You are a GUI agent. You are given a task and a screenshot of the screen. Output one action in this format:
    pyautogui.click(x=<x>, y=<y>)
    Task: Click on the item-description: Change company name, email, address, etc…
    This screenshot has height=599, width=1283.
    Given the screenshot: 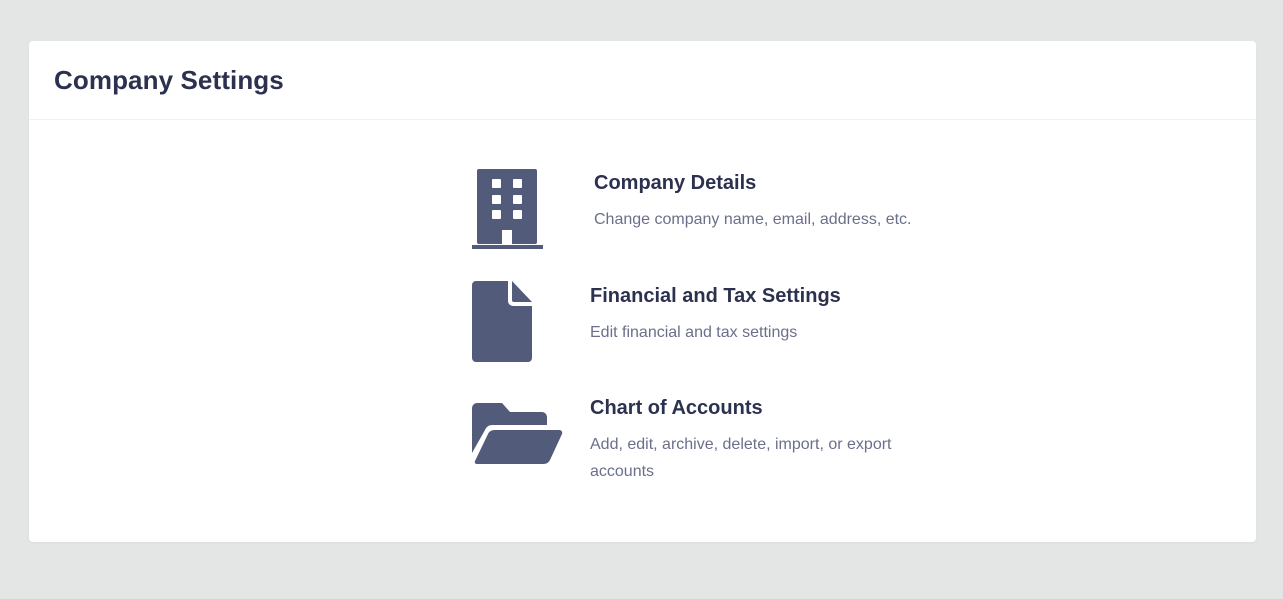 What is the action you would take?
    pyautogui.click(x=753, y=219)
    